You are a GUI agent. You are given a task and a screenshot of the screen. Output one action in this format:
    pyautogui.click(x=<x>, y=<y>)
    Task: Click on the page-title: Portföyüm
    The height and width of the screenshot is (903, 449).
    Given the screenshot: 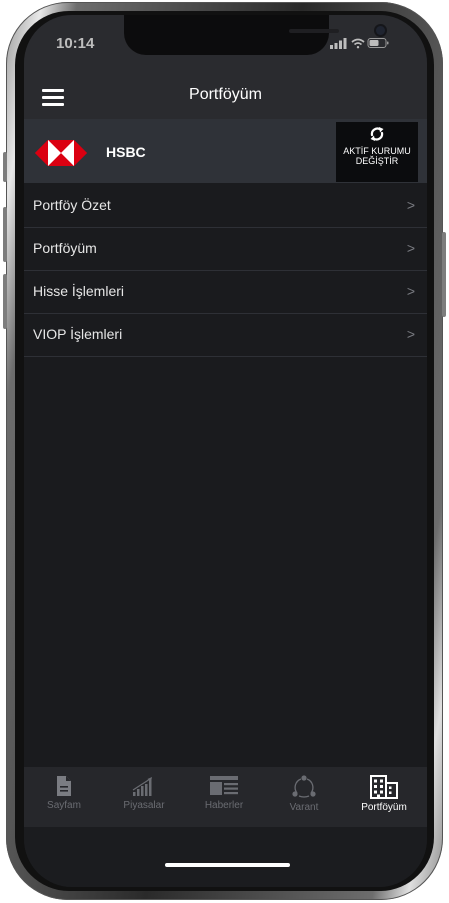 What is the action you would take?
    pyautogui.click(x=225, y=94)
    